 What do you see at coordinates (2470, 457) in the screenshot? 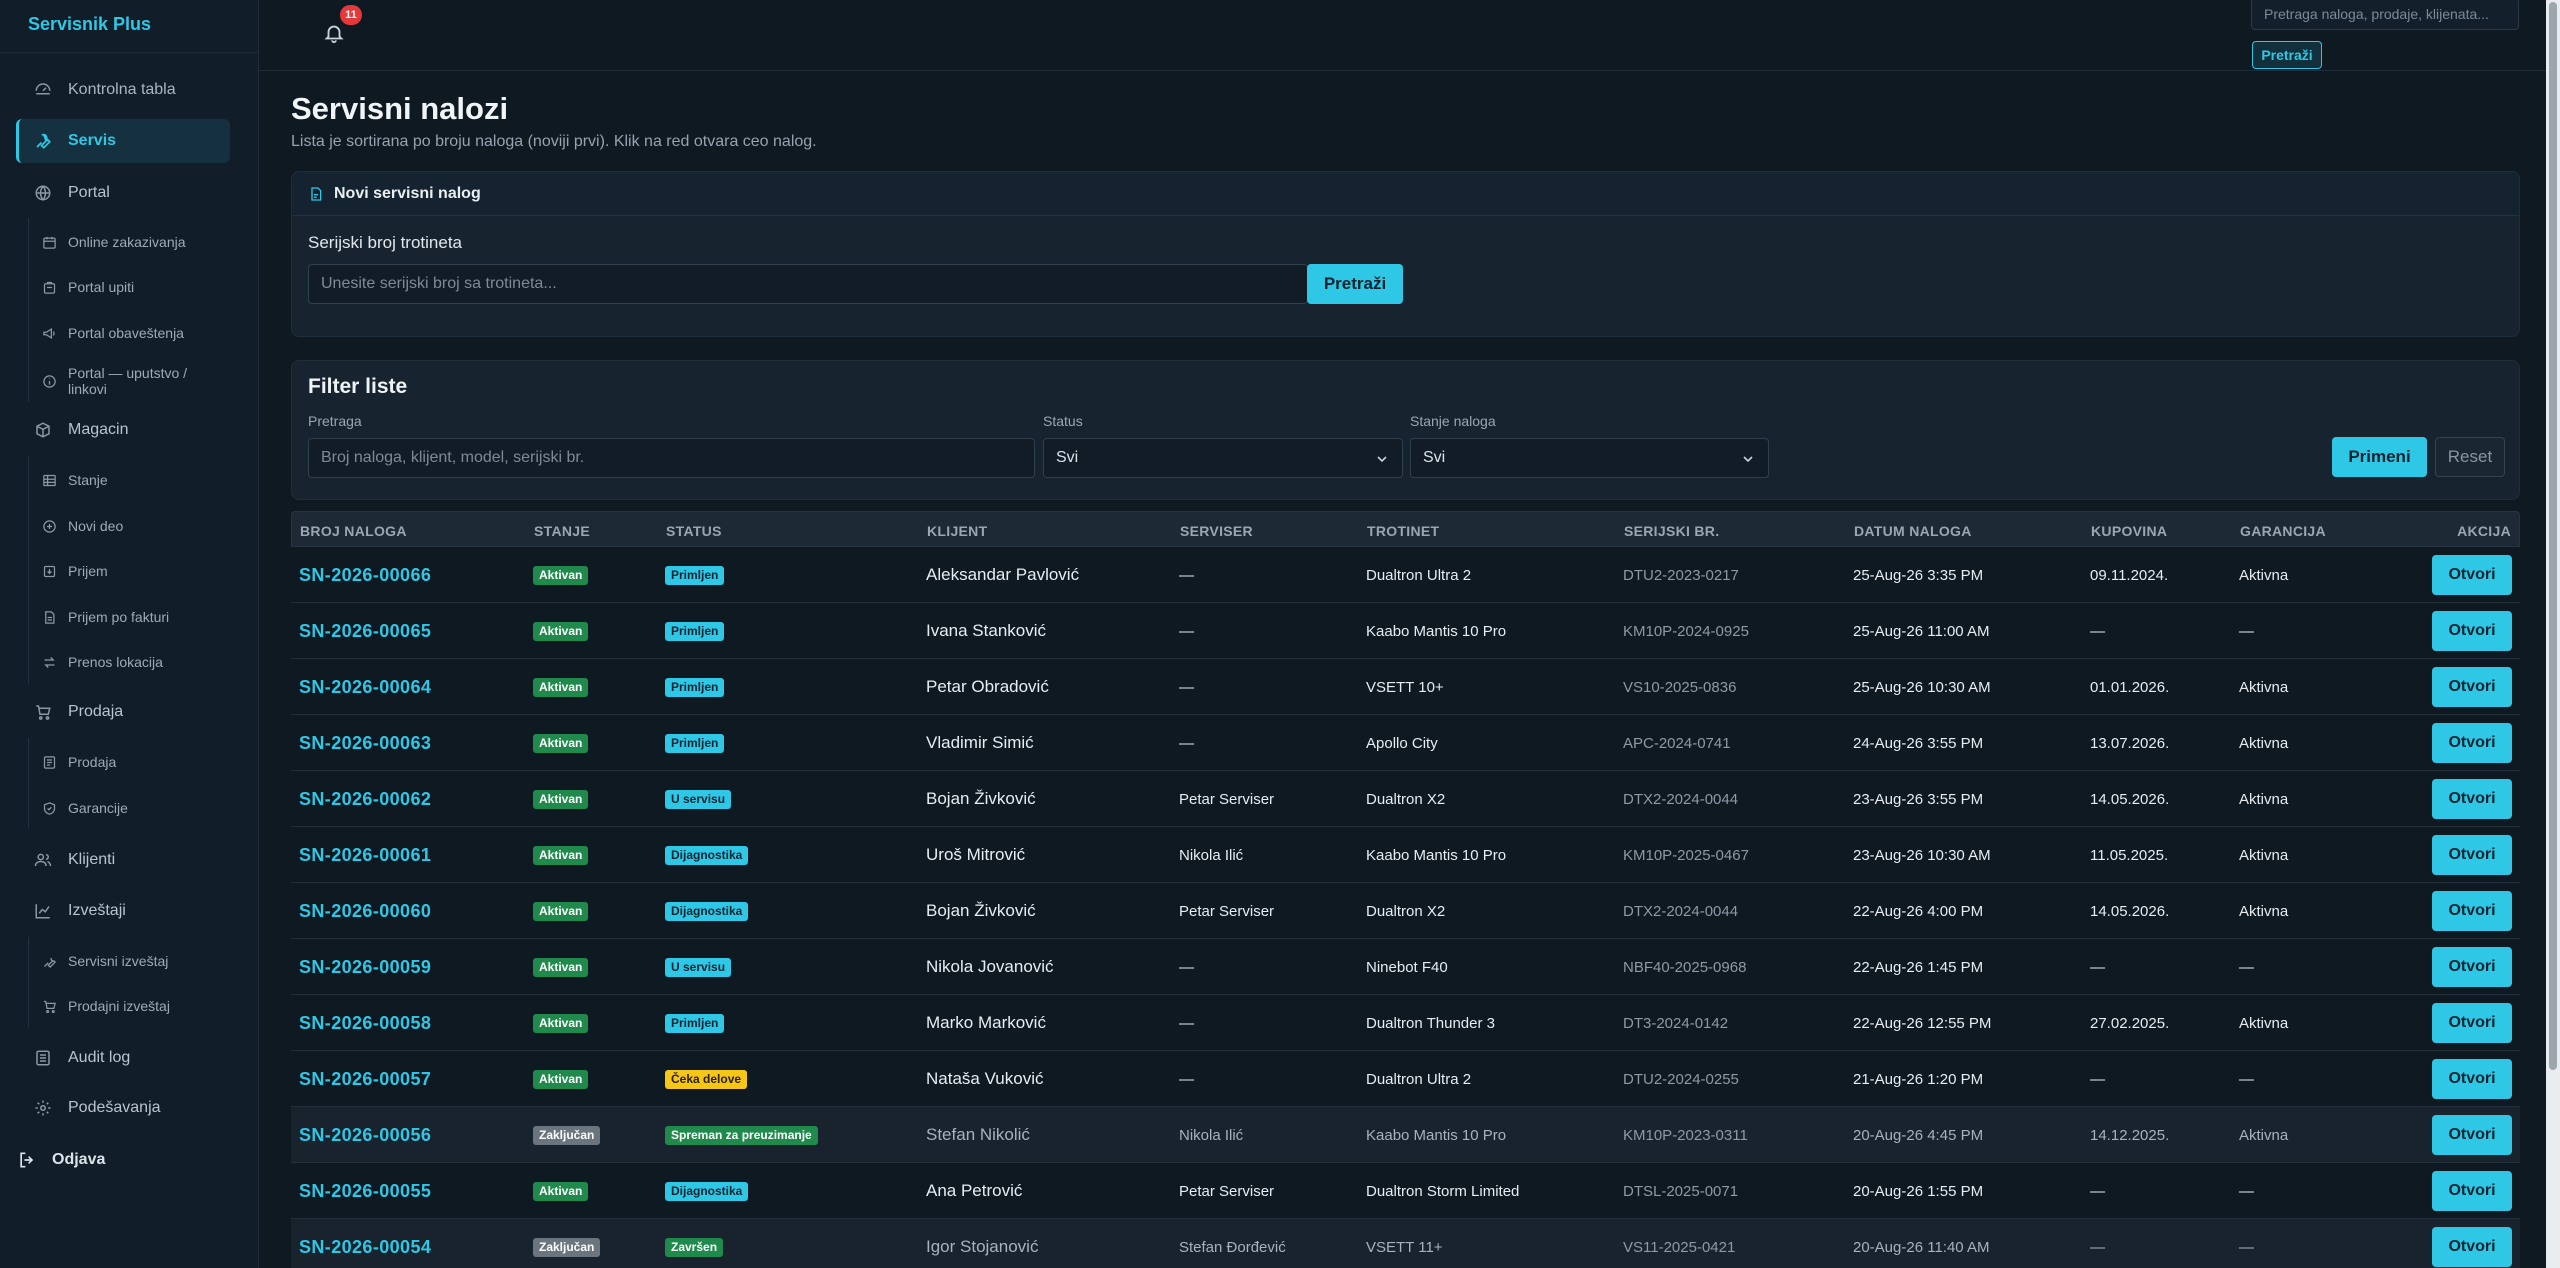
I see `reset-filter-button: Reset` at bounding box center [2470, 457].